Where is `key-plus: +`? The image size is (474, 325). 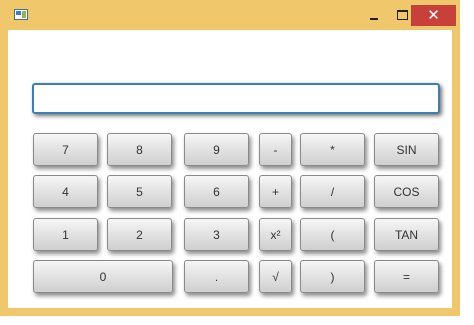 key-plus: + is located at coordinates (275, 191).